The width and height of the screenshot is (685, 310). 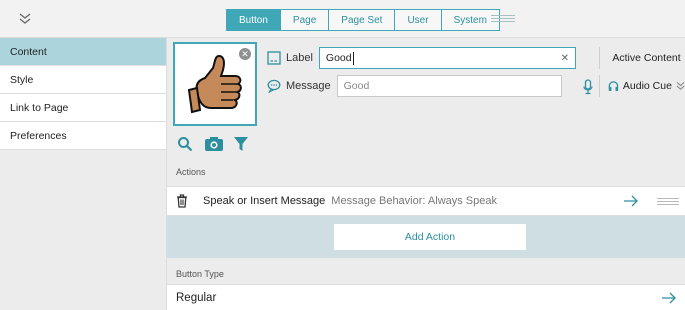 What do you see at coordinates (241, 144) in the screenshot?
I see `filter-icon` at bounding box center [241, 144].